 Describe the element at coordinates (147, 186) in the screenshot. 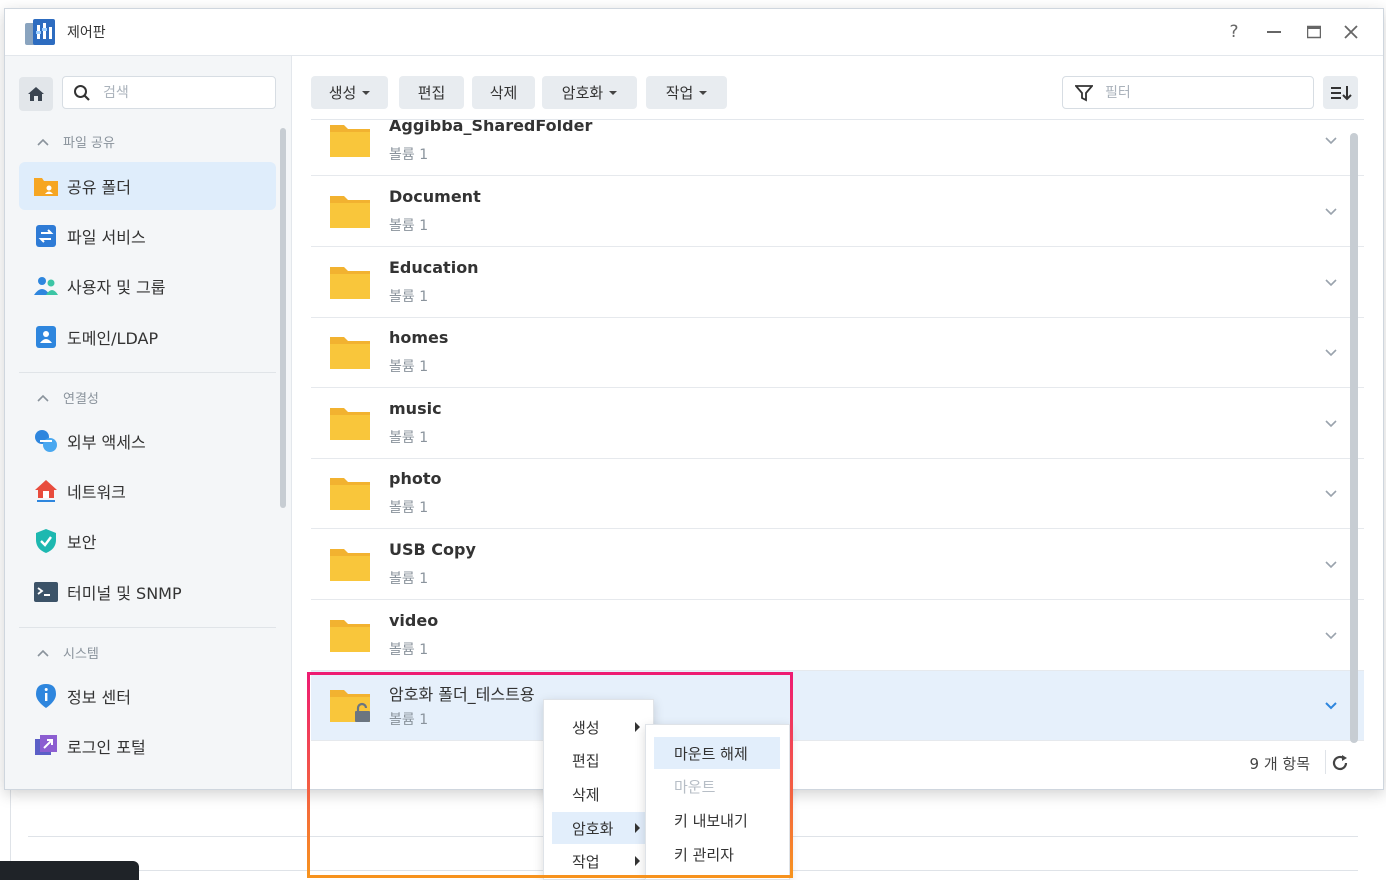

I see `sidebar-item-shared-folder: 공유 폴더` at that location.